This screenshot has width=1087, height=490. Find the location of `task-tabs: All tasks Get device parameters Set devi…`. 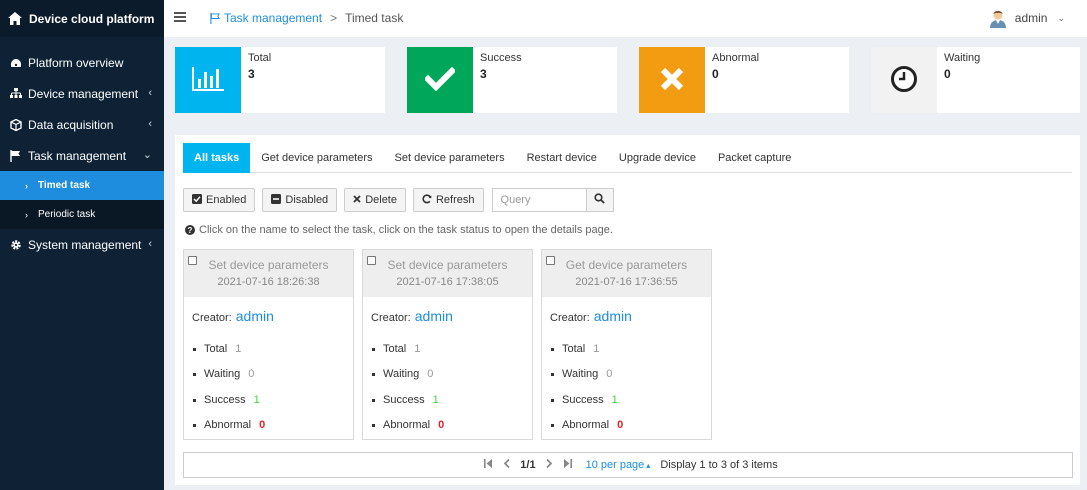

task-tabs: All tasks Get device parameters Set devi… is located at coordinates (627, 158).